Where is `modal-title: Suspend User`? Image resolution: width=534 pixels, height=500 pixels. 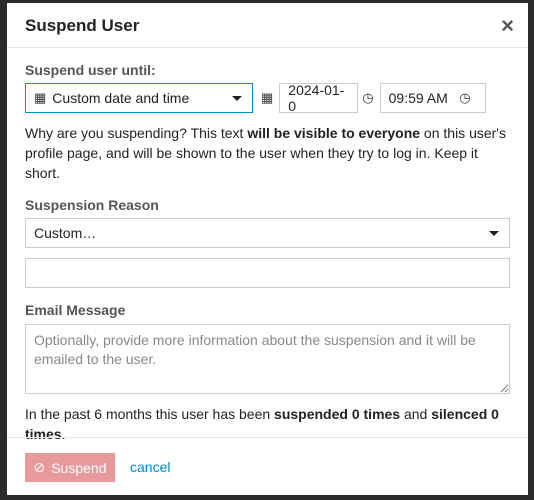
modal-title: Suspend User is located at coordinates (82, 25).